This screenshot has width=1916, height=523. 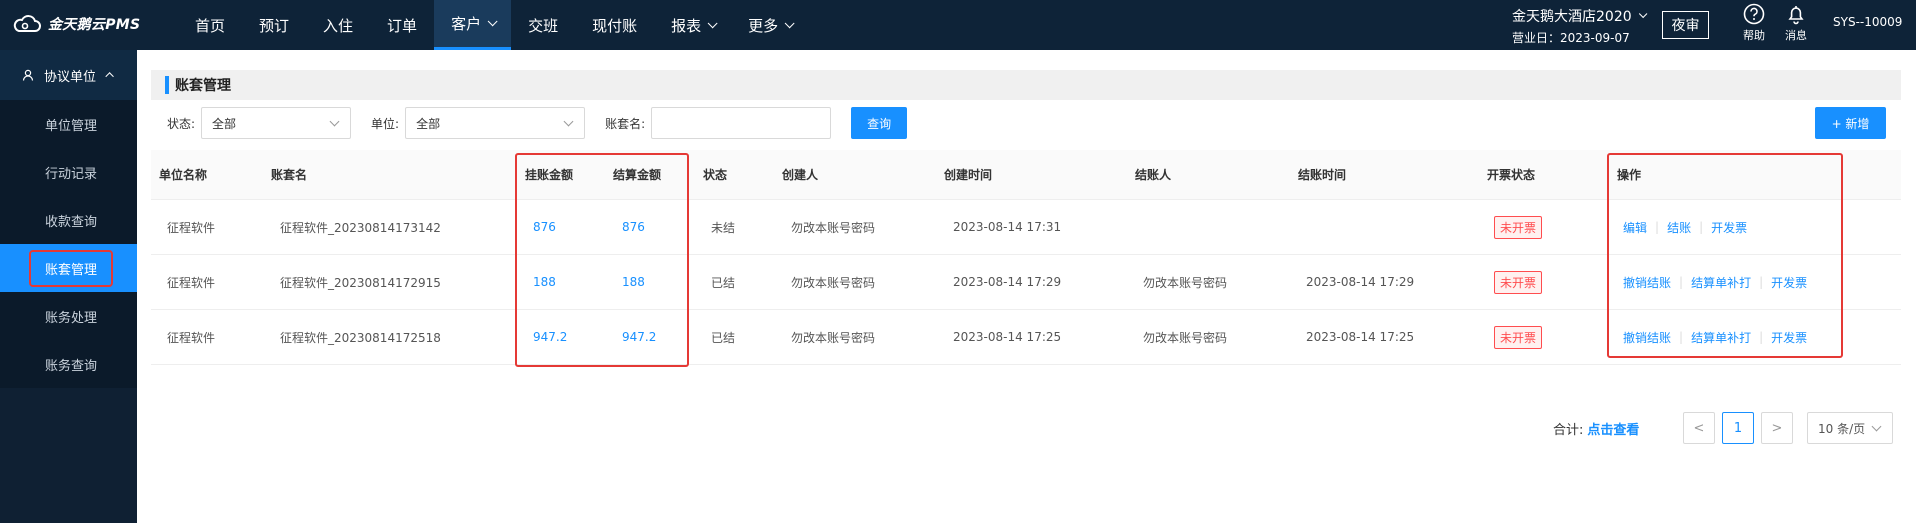 I want to click on sidebar-item-label: 行动记录, so click(x=71, y=174).